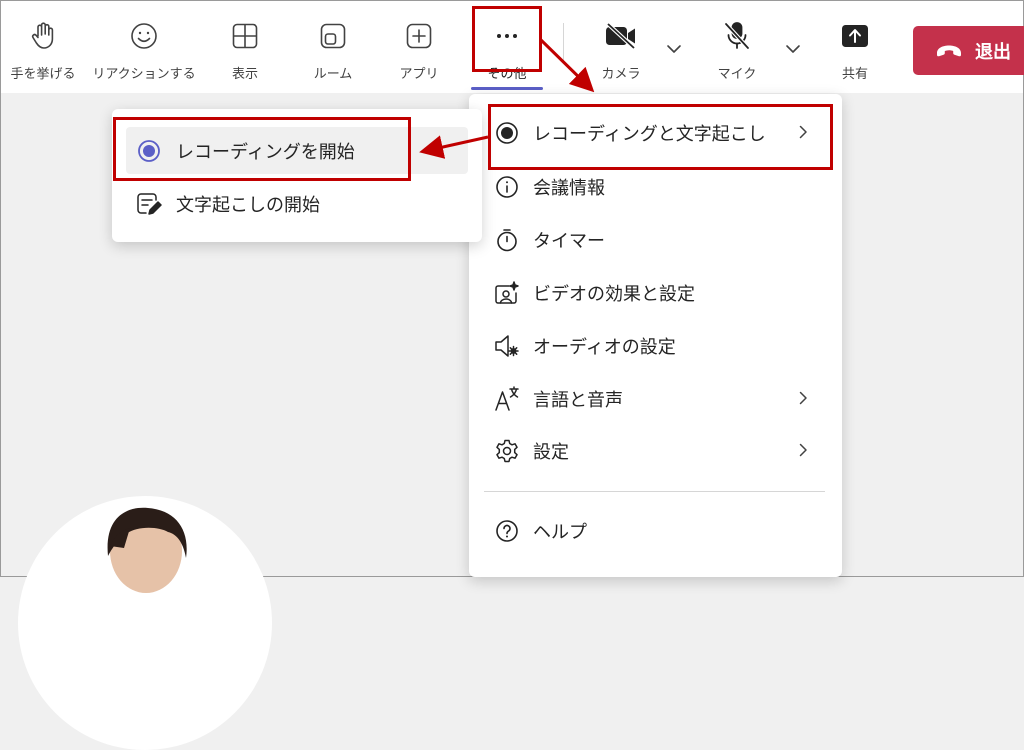 The height and width of the screenshot is (750, 1024). Describe the element at coordinates (968, 50) in the screenshot. I see `leave-button: 退出` at that location.